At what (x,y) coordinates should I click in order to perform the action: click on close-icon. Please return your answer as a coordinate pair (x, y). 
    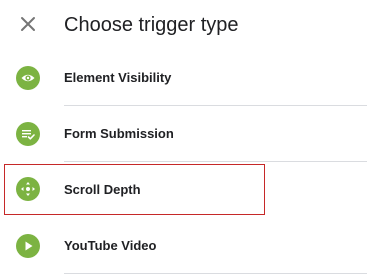
    Looking at the image, I should click on (28, 24).